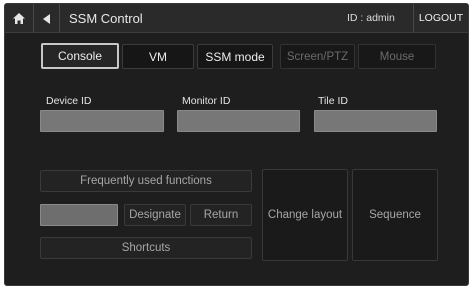 Image resolution: width=474 pixels, height=288 pixels. What do you see at coordinates (235, 56) in the screenshot?
I see `tab-ssm-mode: SSM mode` at bounding box center [235, 56].